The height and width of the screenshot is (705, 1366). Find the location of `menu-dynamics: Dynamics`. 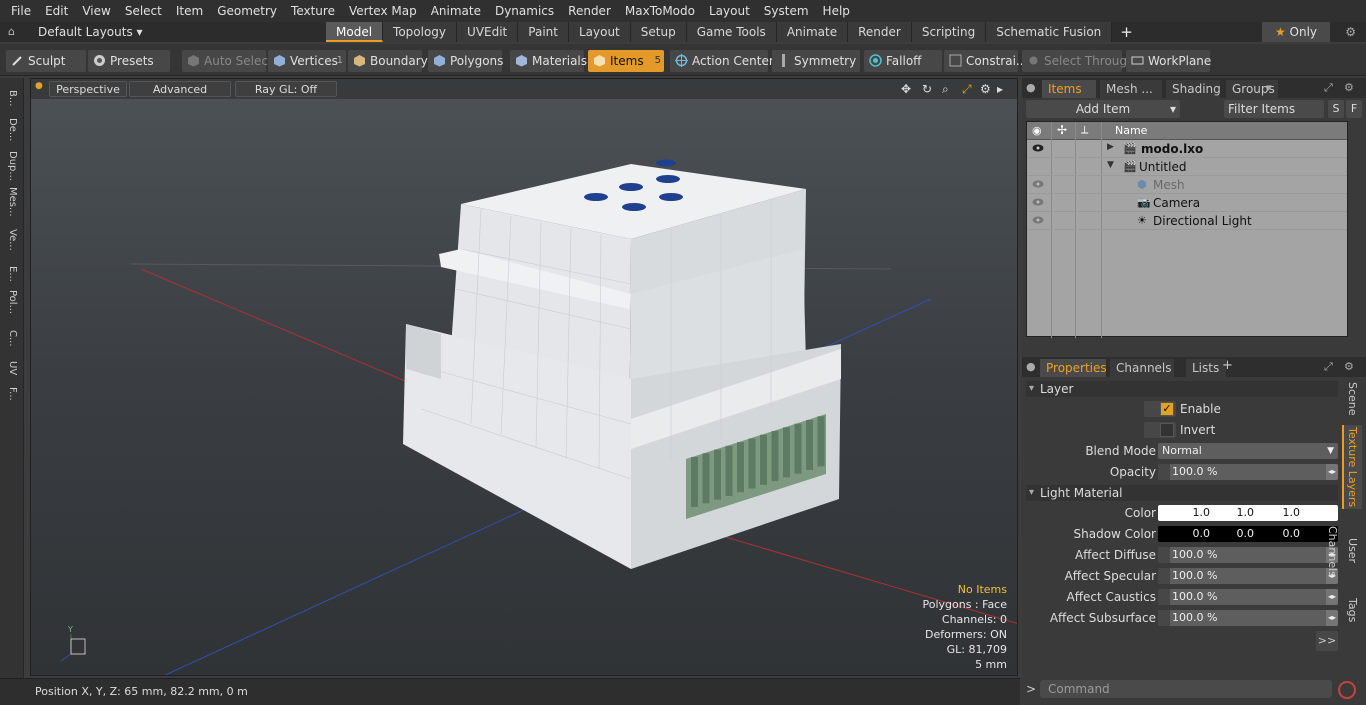

menu-dynamics: Dynamics is located at coordinates (524, 11).